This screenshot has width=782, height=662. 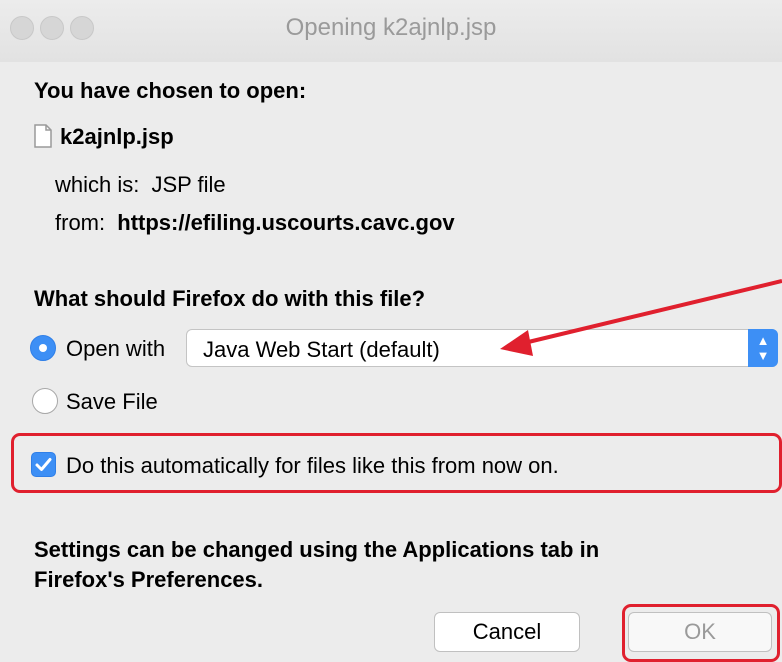 I want to click on window-titlebar: Opening k2ajnlp.jsp, so click(x=391, y=31).